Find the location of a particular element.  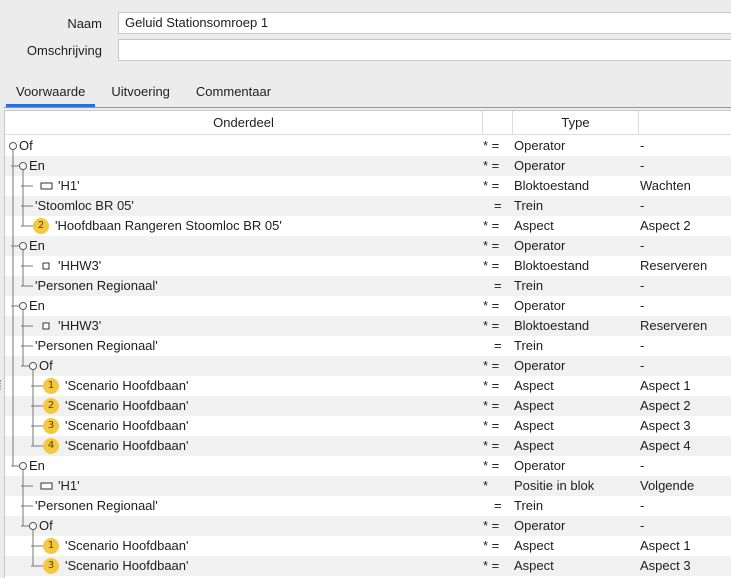

table-row: 'Stoomloc BR 05' = Trein - is located at coordinates (368, 206).